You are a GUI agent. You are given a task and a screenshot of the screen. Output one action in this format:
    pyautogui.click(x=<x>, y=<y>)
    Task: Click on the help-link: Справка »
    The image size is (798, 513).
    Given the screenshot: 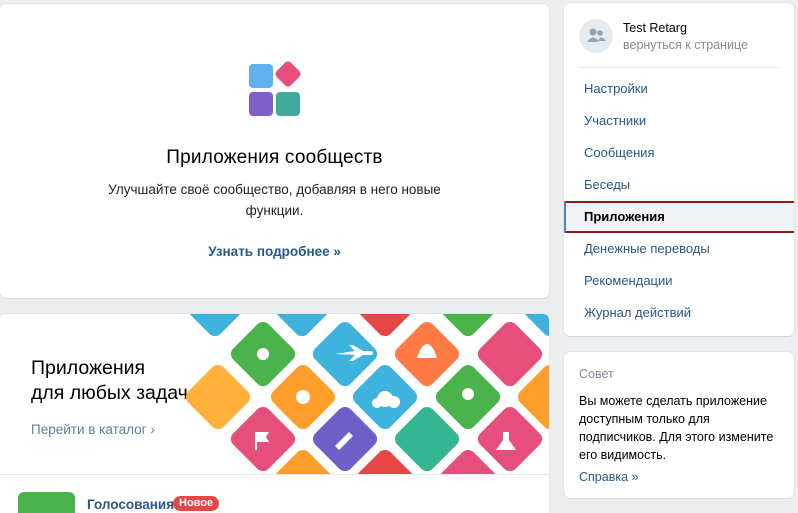 What is the action you would take?
    pyautogui.click(x=608, y=477)
    